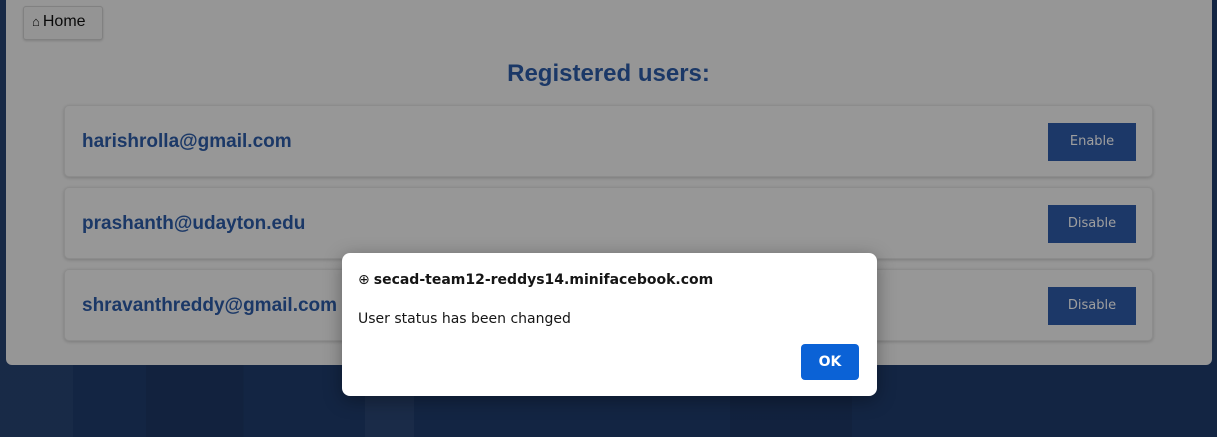 The width and height of the screenshot is (1217, 437). Describe the element at coordinates (830, 362) in the screenshot. I see `ok-button: OK` at that location.